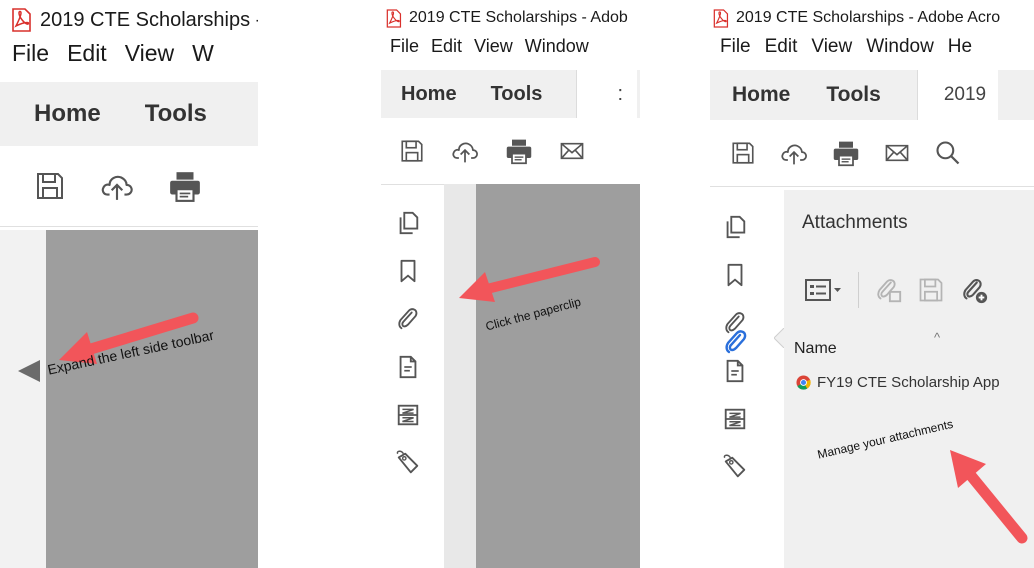 This screenshot has width=1034, height=568. What do you see at coordinates (903, 290) in the screenshot?
I see `attachments-toolbar` at bounding box center [903, 290].